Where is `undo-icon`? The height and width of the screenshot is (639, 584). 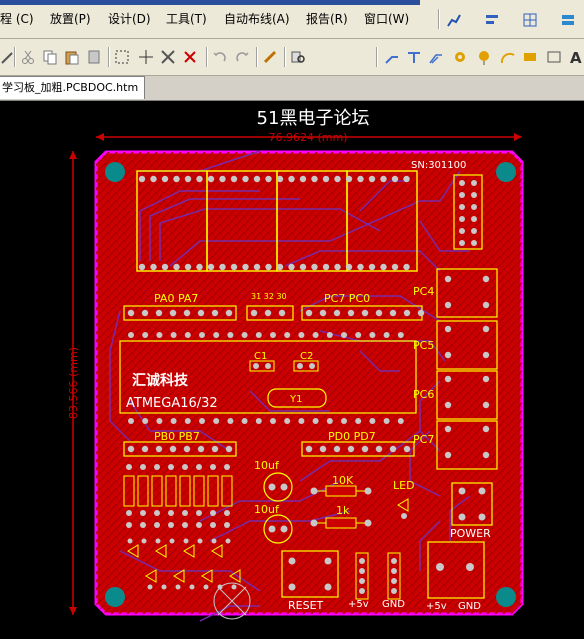 undo-icon is located at coordinates (220, 57).